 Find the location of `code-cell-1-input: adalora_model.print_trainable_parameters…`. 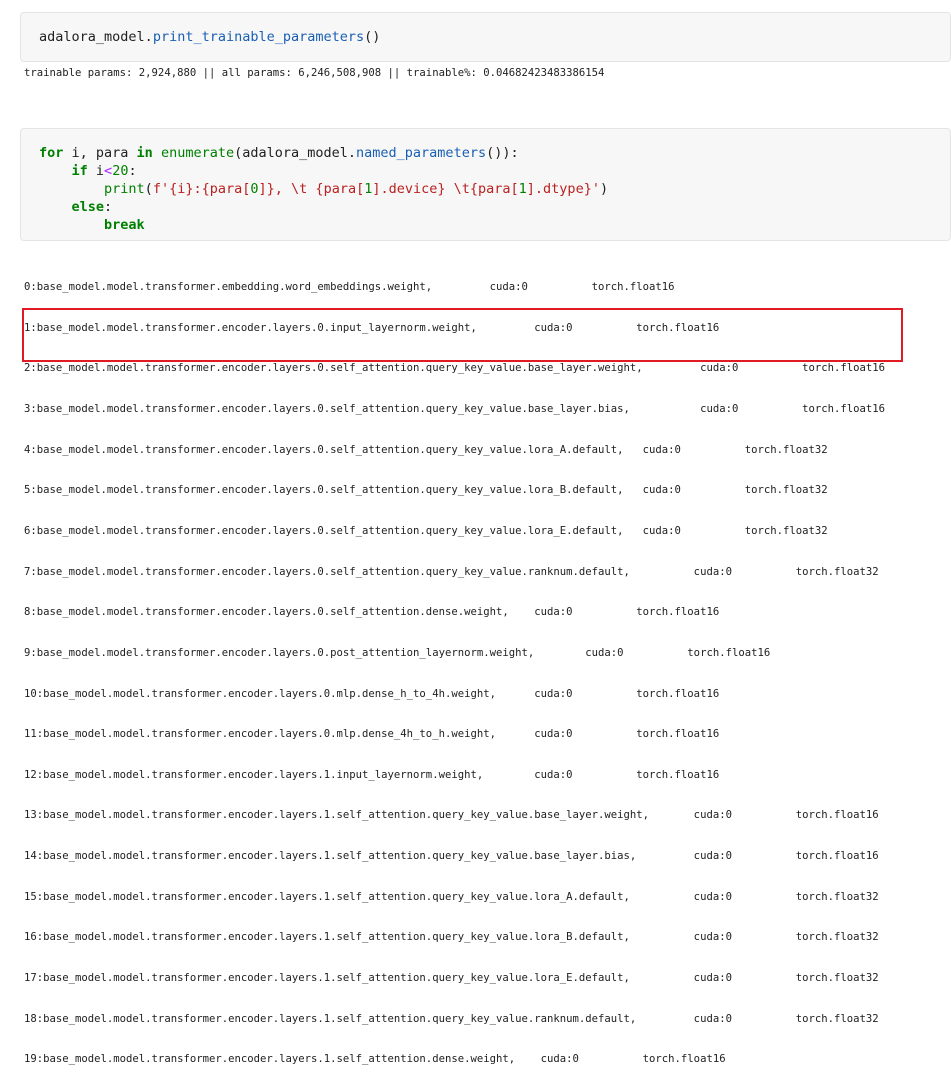

code-cell-1-input: adalora_model.print_trainable_parameters… is located at coordinates (485, 37).